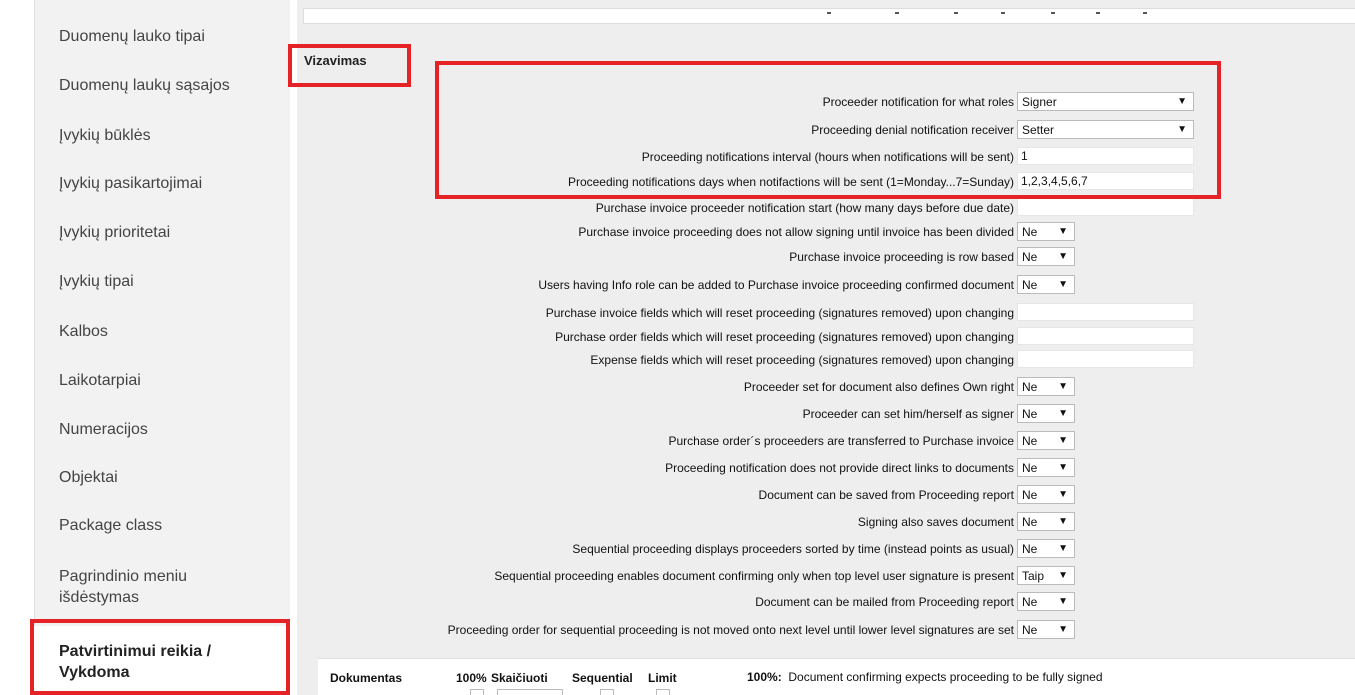 The width and height of the screenshot is (1355, 695). Describe the element at coordinates (935, 522) in the screenshot. I see `setting-label: Signing also saves document` at that location.